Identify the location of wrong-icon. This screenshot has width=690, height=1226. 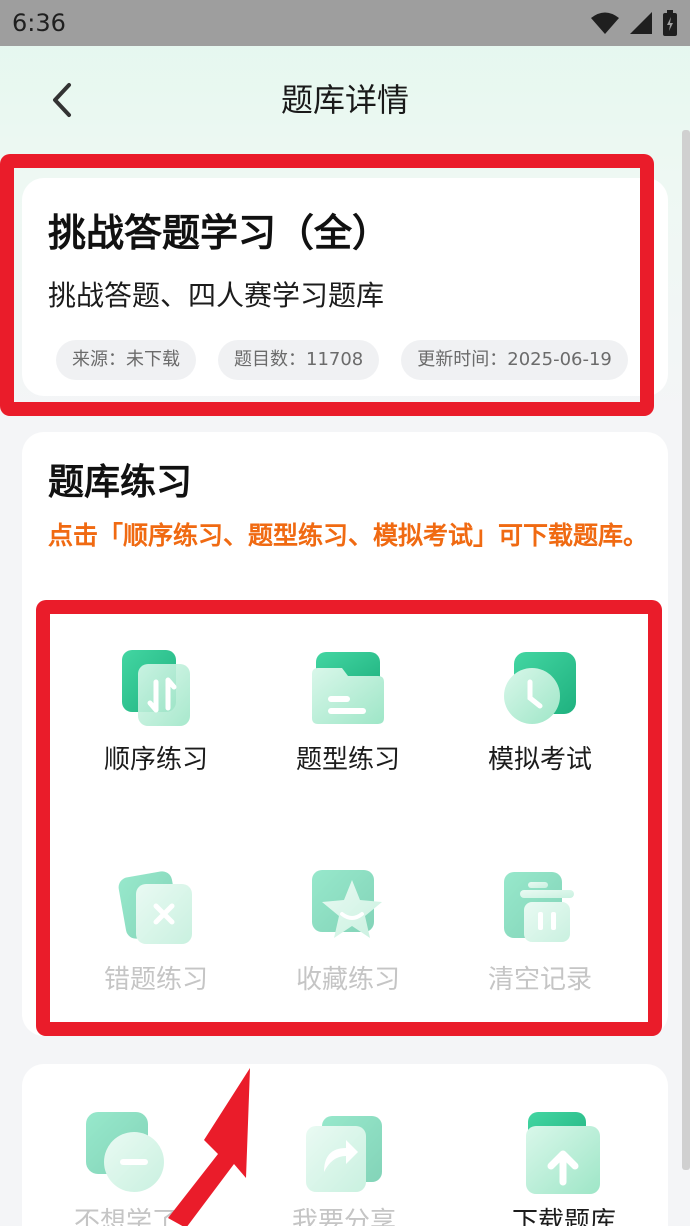
(156, 908).